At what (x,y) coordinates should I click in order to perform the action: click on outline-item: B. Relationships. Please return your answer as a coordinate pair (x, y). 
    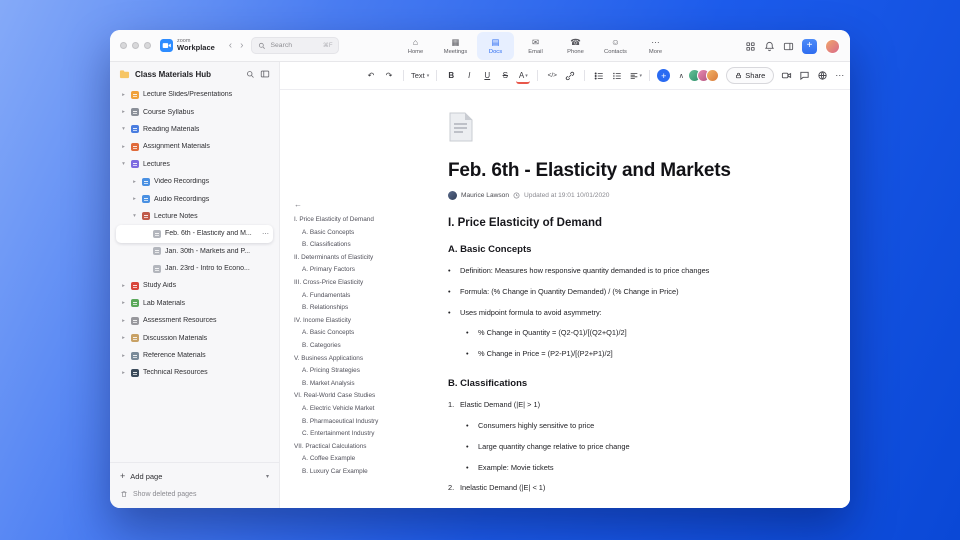
    Looking at the image, I should click on (344, 307).